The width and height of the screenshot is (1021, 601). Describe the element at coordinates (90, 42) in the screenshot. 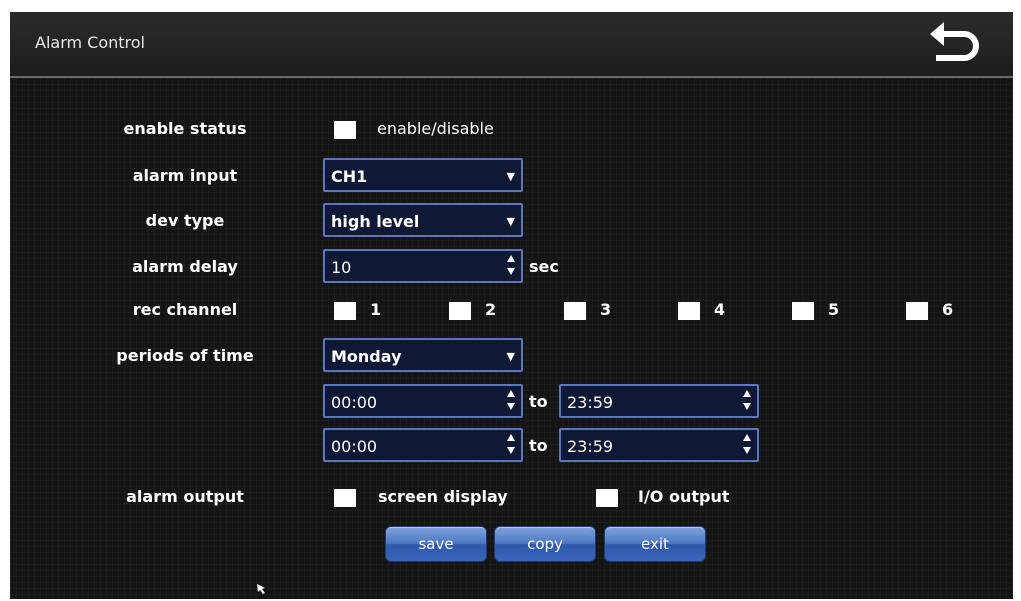

I see `window-title: Alarm Control` at that location.